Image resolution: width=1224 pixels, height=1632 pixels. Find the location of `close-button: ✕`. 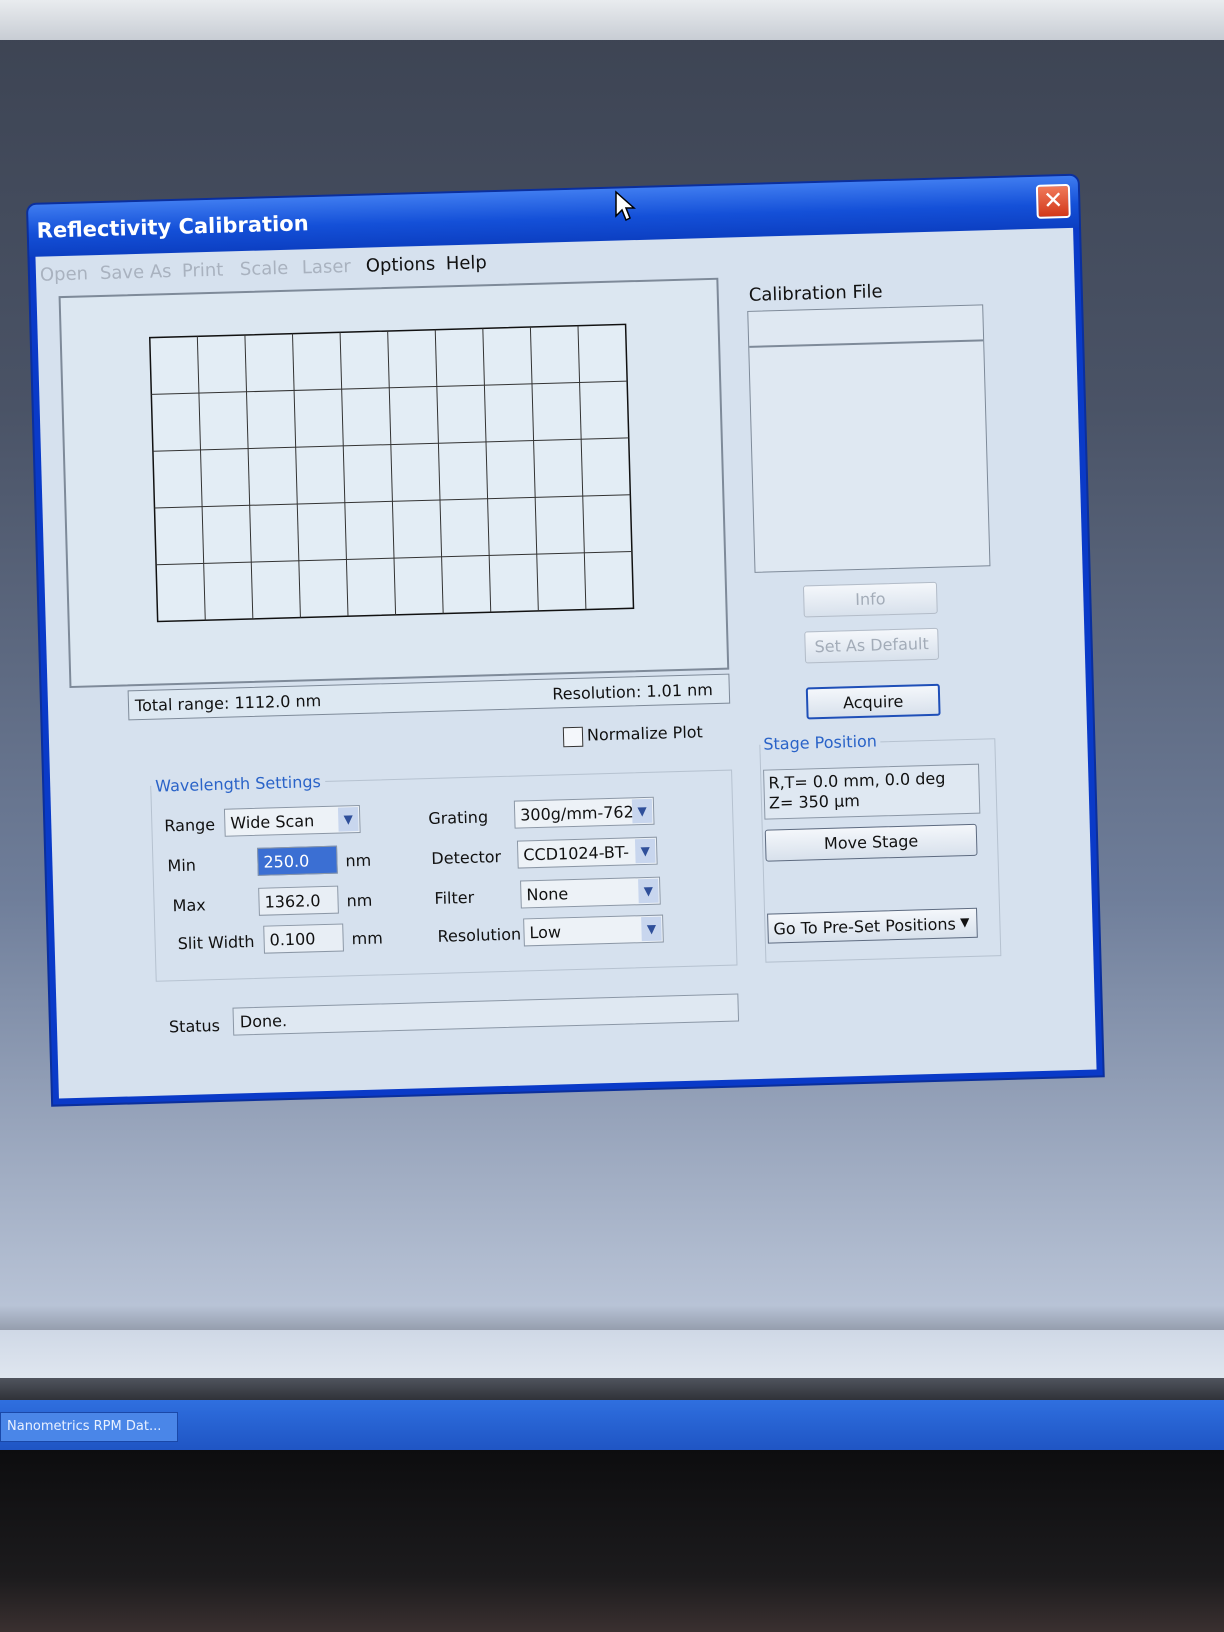

close-button: ✕ is located at coordinates (1053, 201).